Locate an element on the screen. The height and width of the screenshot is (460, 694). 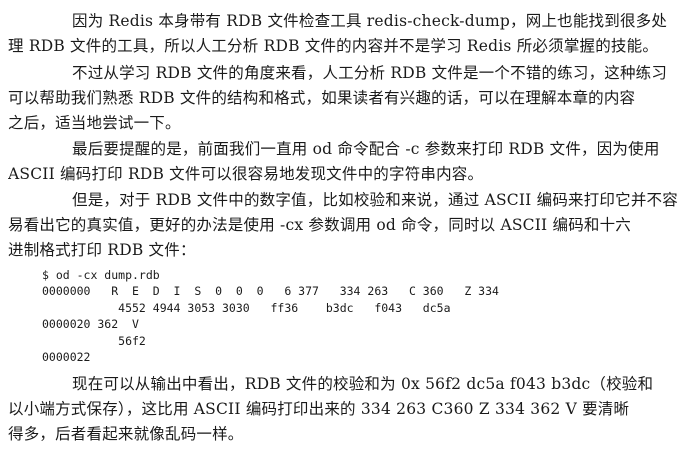
code-line: 0000022 is located at coordinates (66, 357).